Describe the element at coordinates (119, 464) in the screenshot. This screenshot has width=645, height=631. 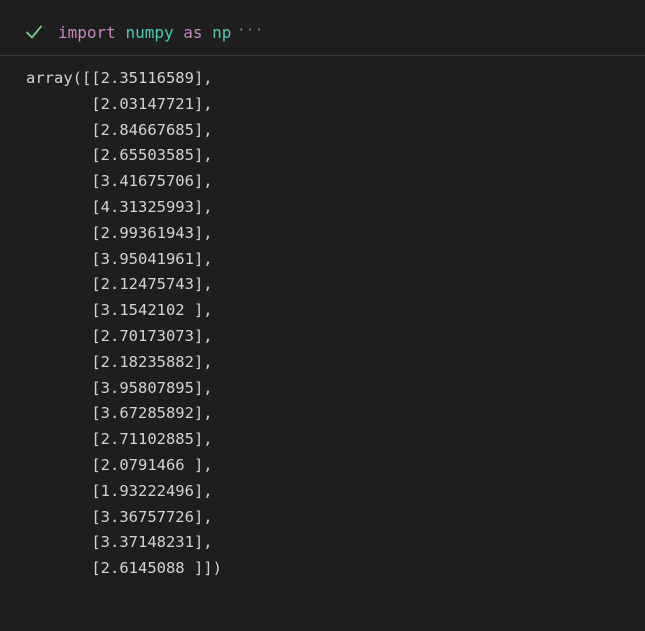
I see `output-line: [2.0791466 ],` at that location.